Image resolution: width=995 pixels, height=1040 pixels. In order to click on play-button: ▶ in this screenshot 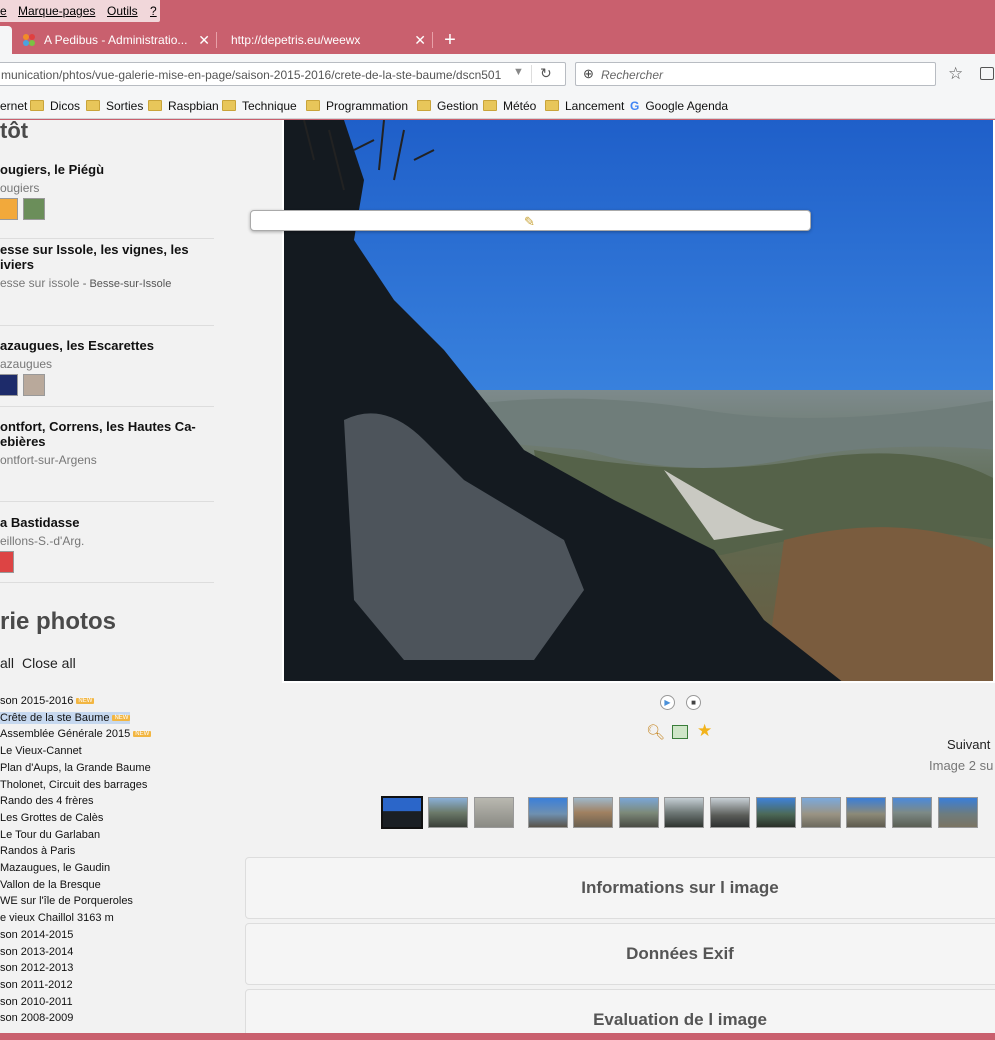, I will do `click(667, 702)`.